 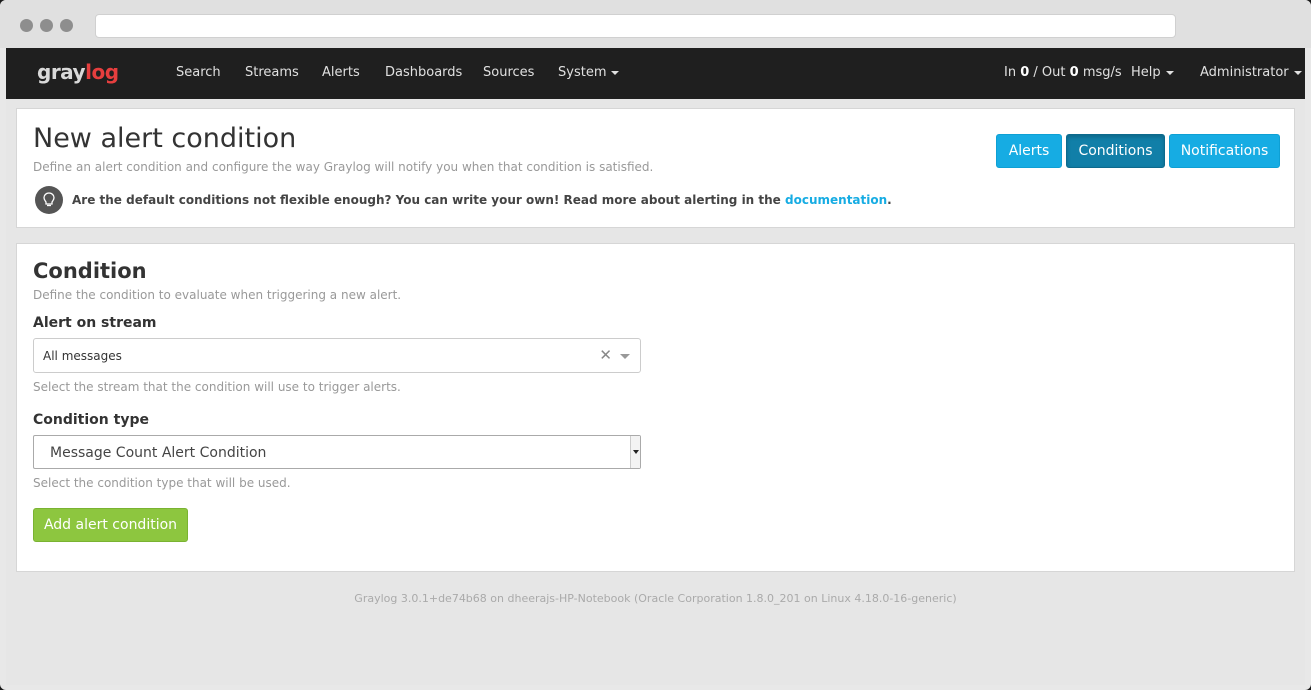 What do you see at coordinates (82, 356) in the screenshot?
I see `stream-select-value: All messages` at bounding box center [82, 356].